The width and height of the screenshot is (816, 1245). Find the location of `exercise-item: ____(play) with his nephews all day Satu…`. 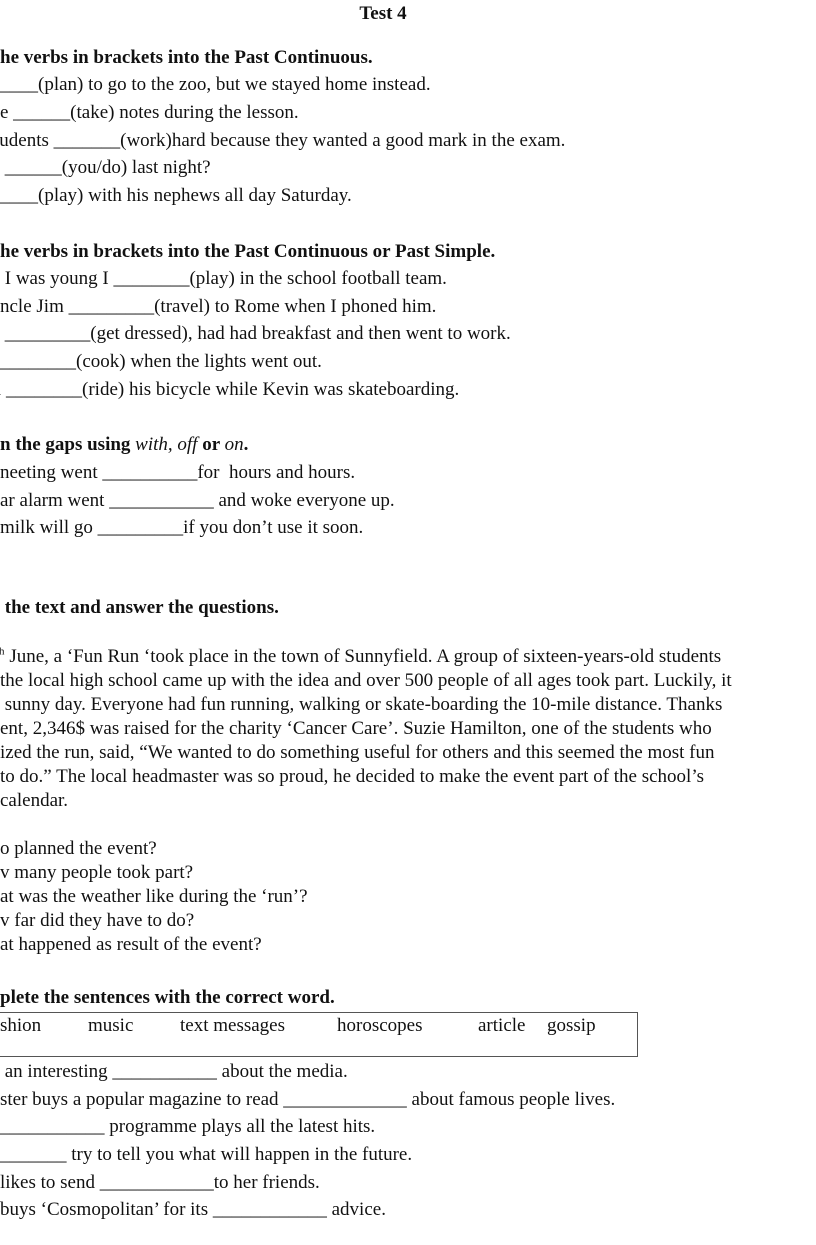

exercise-item: ____(play) with his nephews all day Satu… is located at coordinates (176, 195).